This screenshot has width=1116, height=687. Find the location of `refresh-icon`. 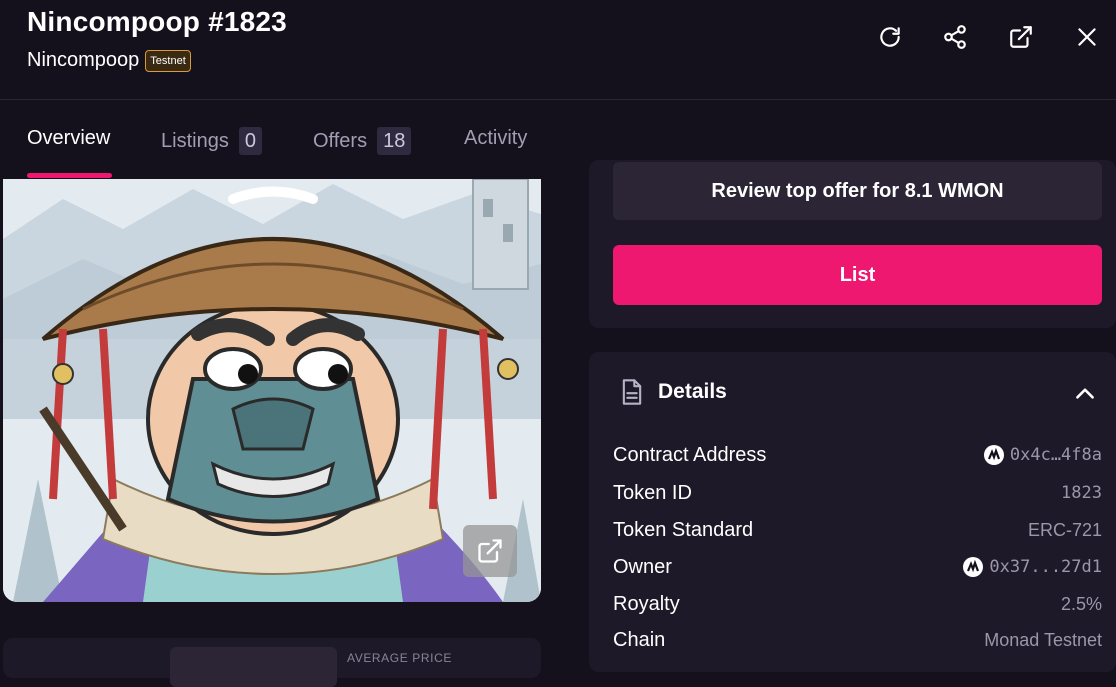

refresh-icon is located at coordinates (890, 37).